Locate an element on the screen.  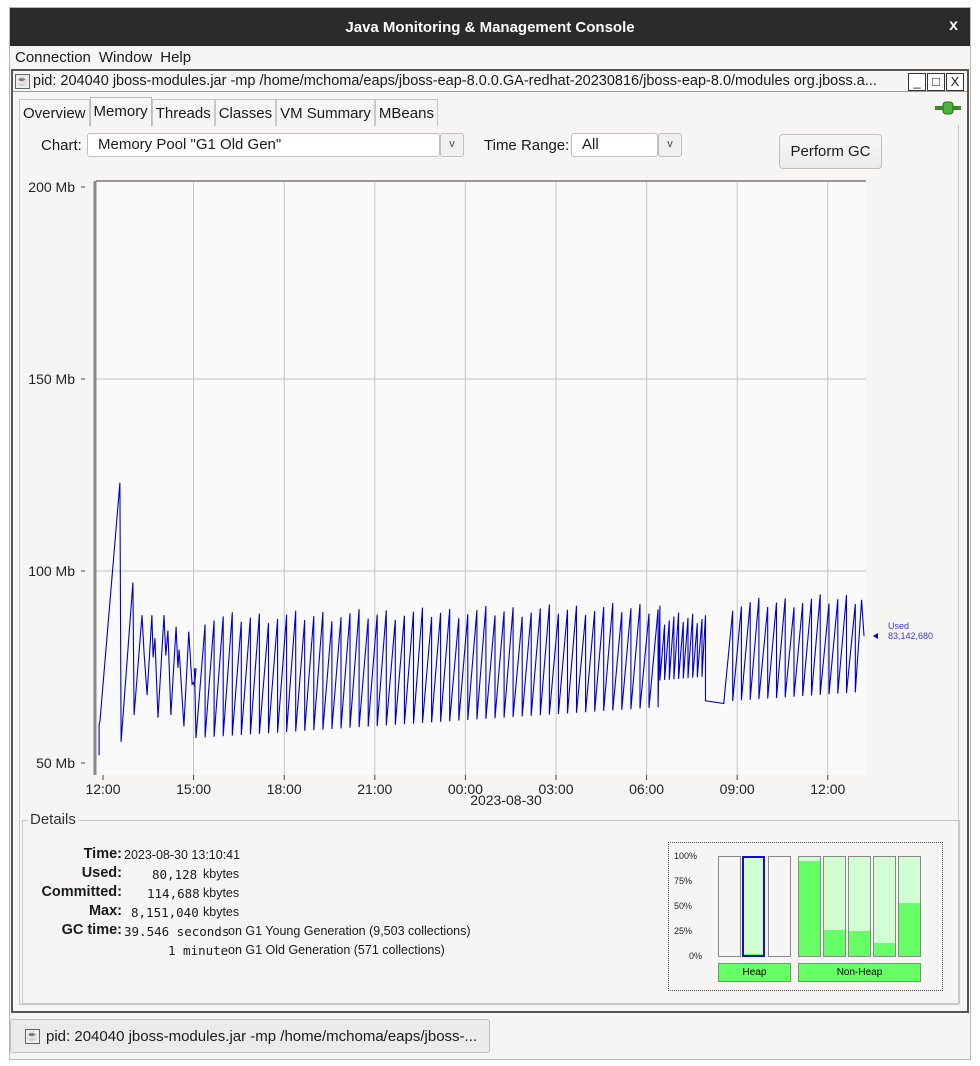
current-value-marker-icon is located at coordinates (875, 636).